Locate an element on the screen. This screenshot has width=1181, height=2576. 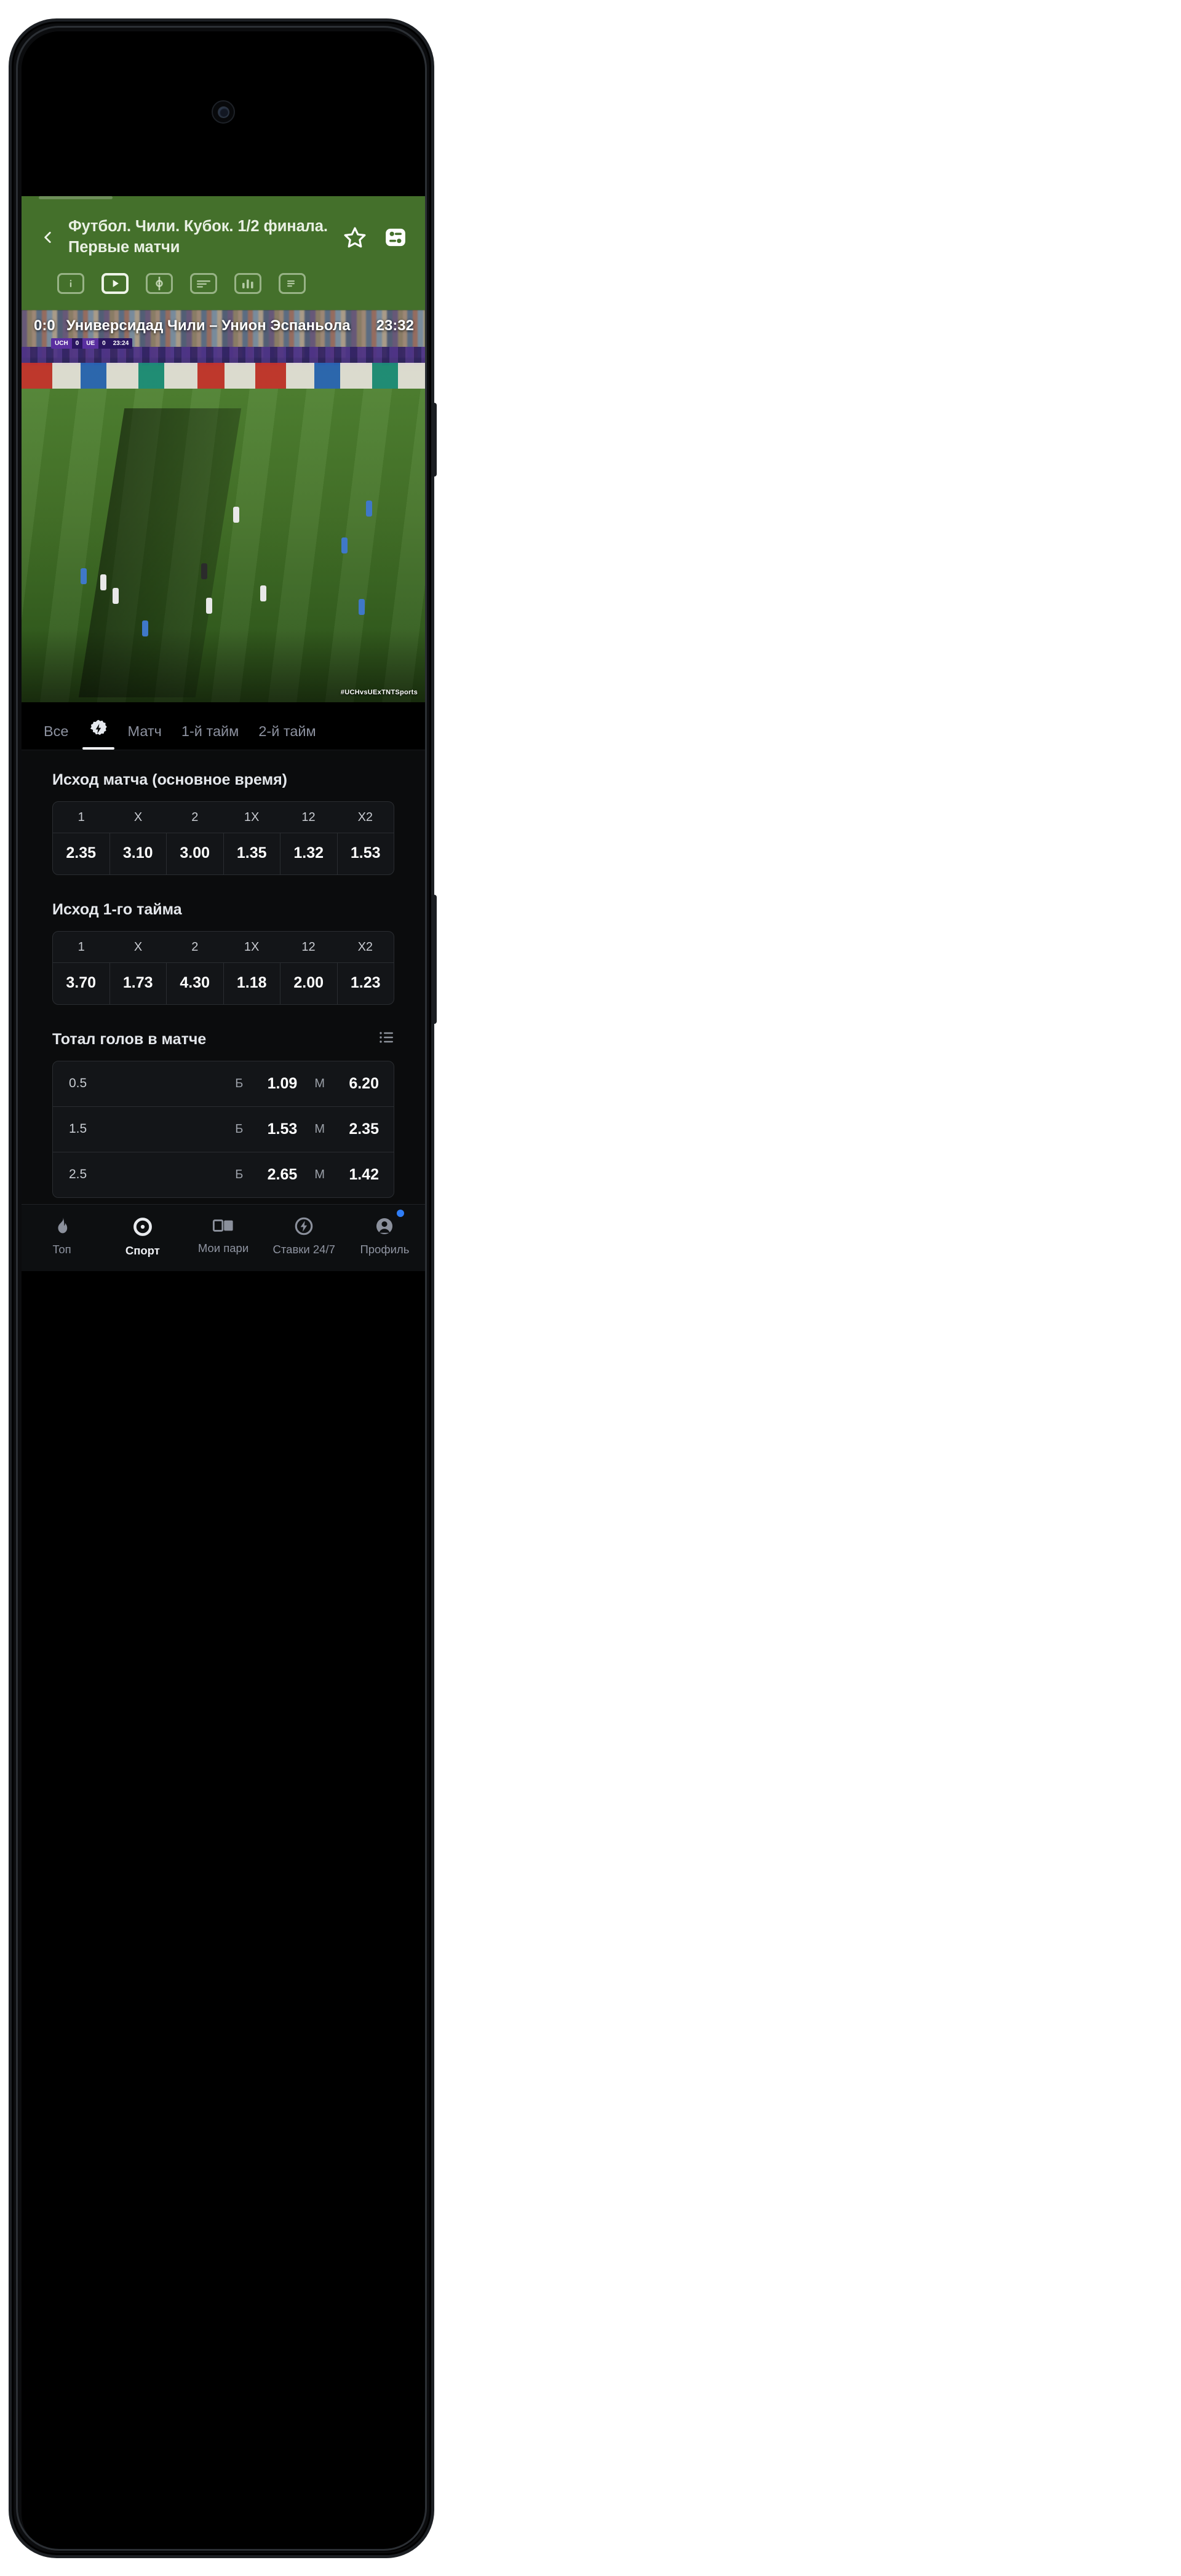
nav-label-top: Топ is located at coordinates (61, 1249).